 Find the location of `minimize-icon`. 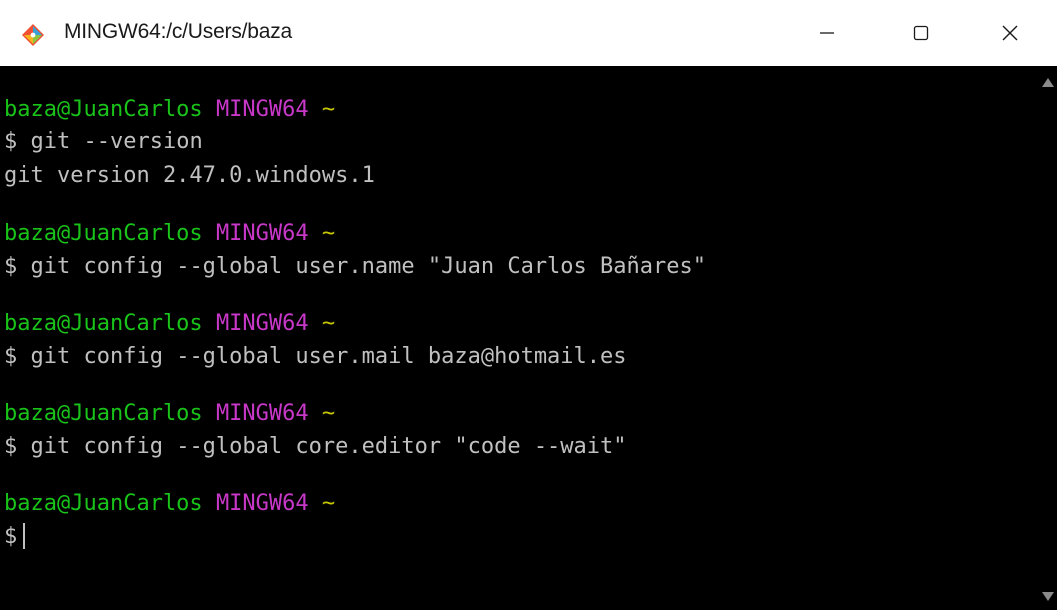

minimize-icon is located at coordinates (827, 33).